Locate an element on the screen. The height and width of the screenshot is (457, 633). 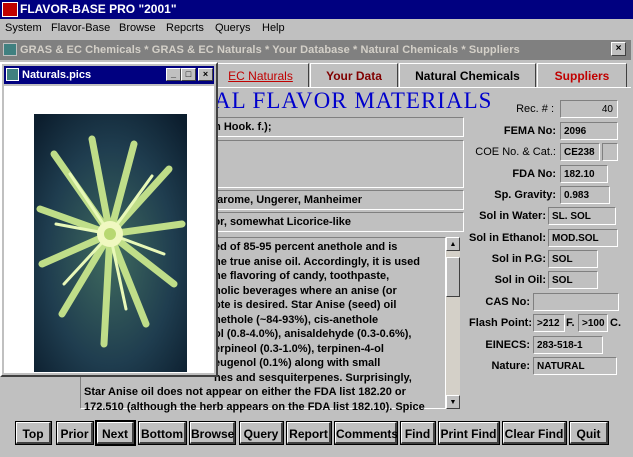
sol-ethanol-field: MOD.SOL is located at coordinates (583, 238).